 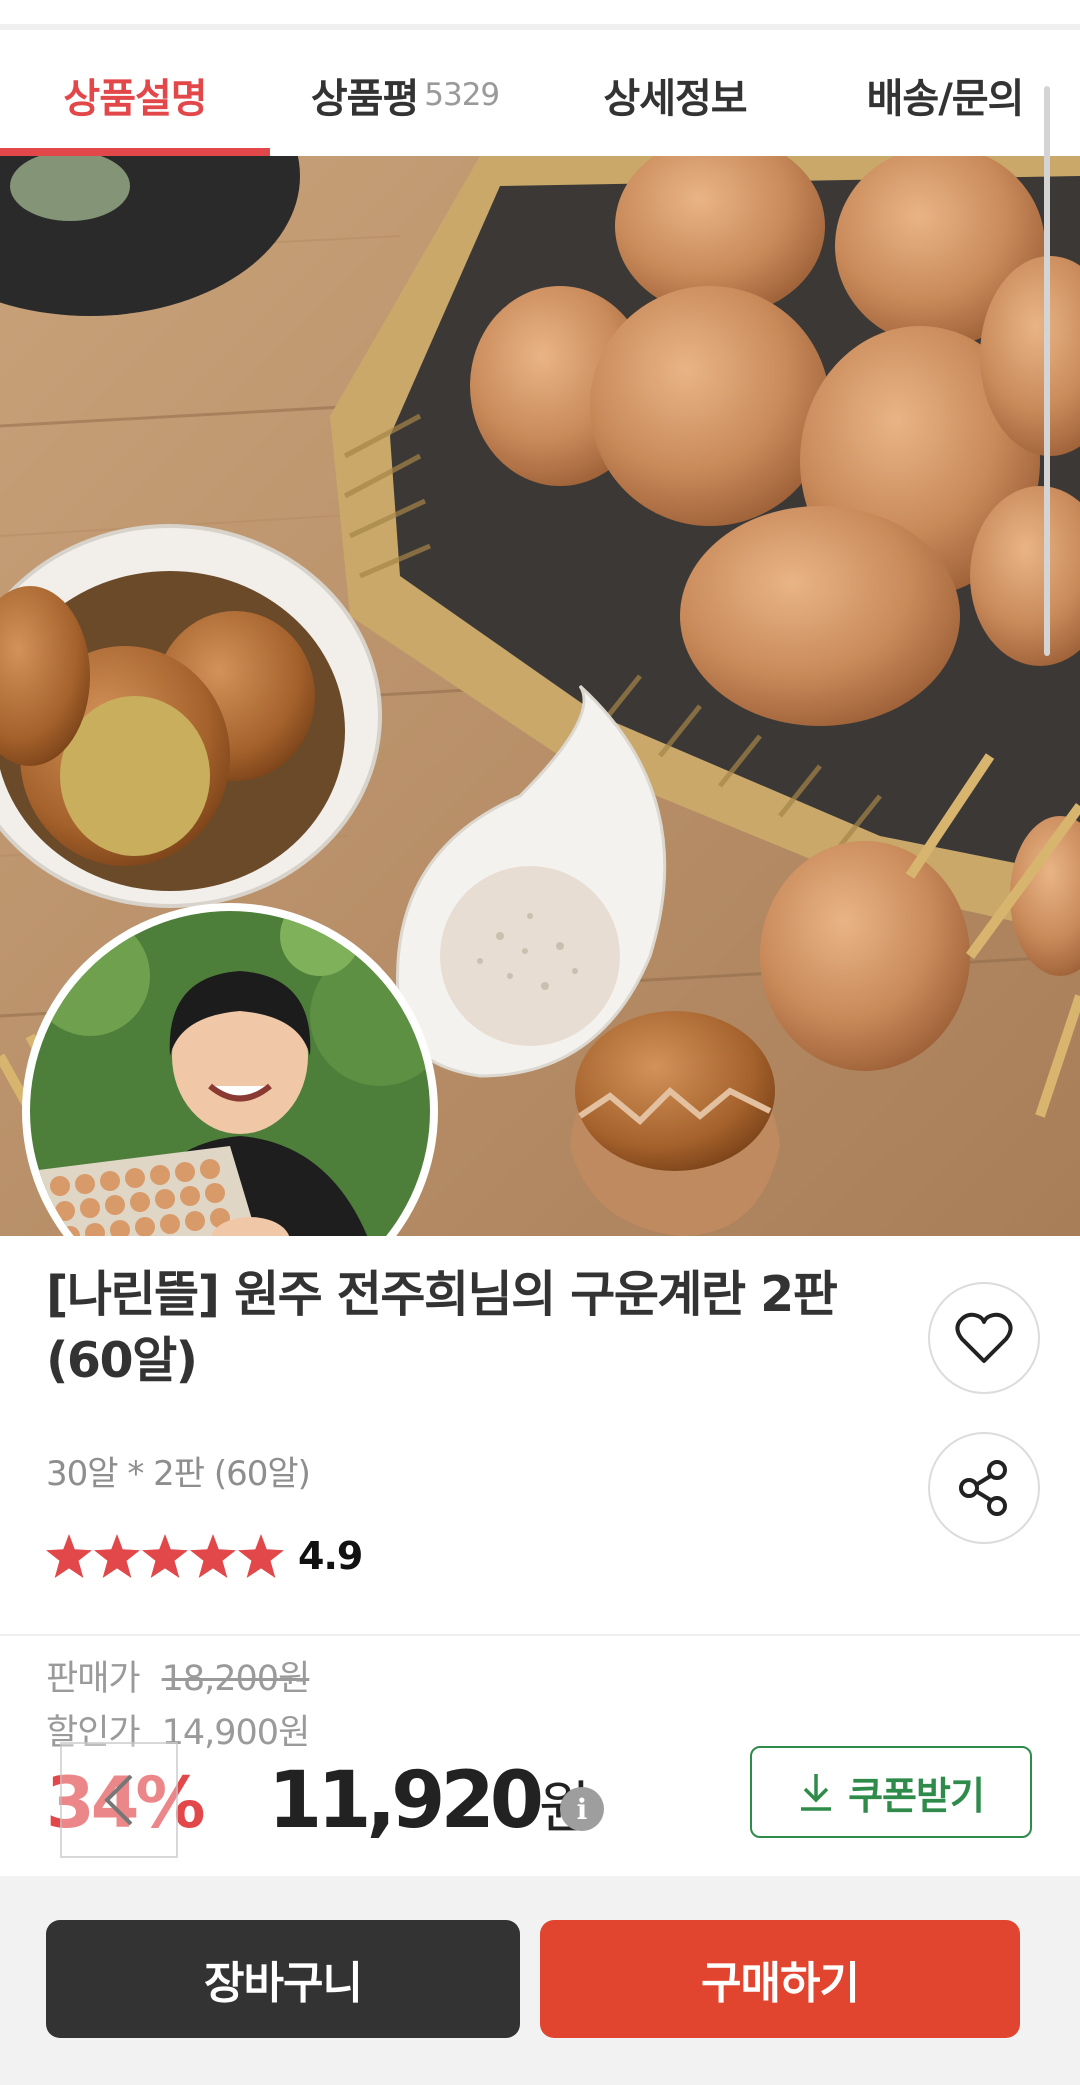 I want to click on buy-button-label: 구매하기, so click(x=780, y=1983).